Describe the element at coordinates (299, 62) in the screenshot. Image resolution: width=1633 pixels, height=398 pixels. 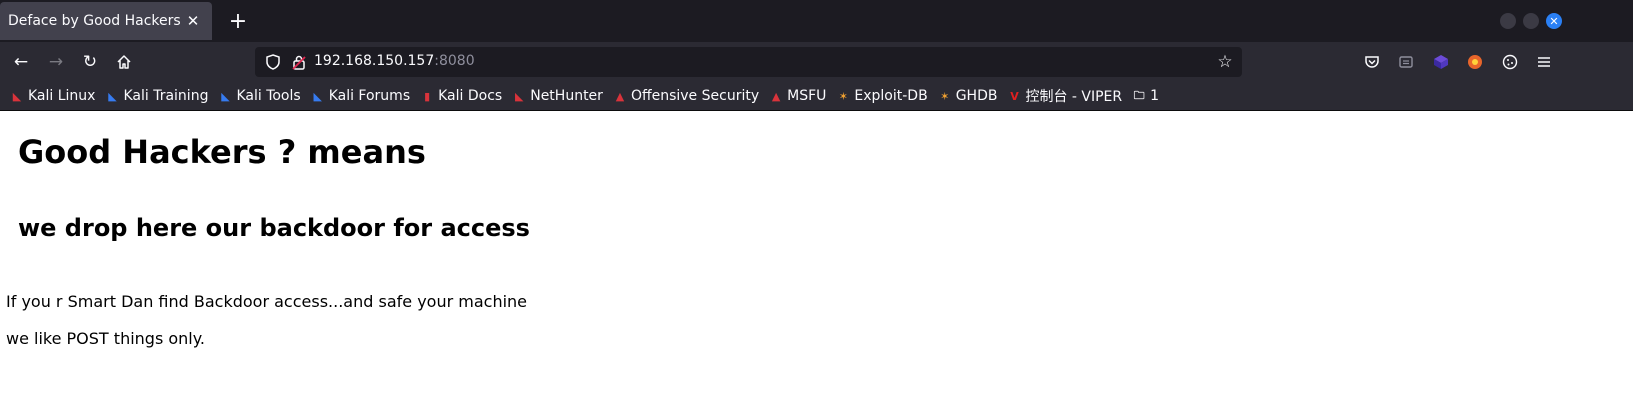
I see `insecure-lock-icon` at that location.